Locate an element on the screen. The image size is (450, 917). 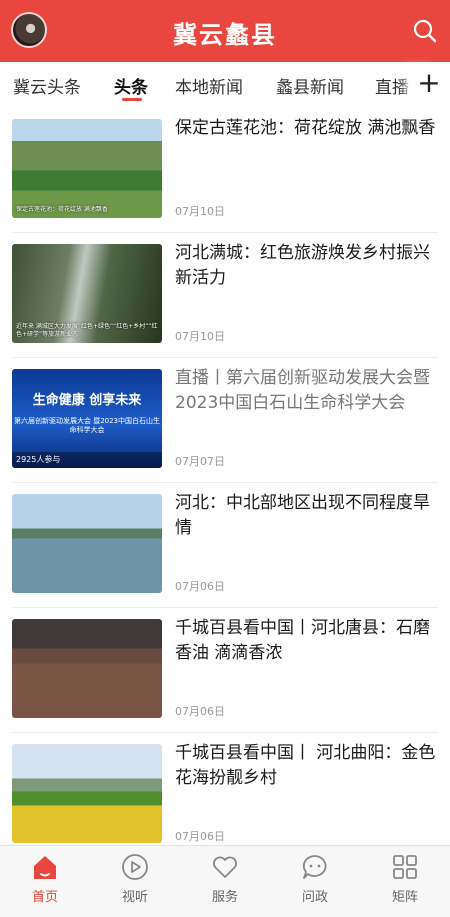
news-title: 保定古莲花池：荷花绽放 满池飘香 is located at coordinates (305, 128).